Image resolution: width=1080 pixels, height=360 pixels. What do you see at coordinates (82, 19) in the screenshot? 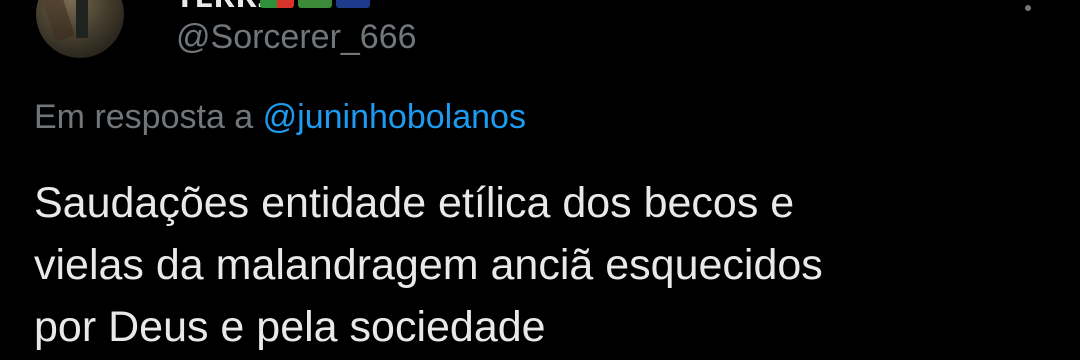
I see `avatar-figure-shape` at bounding box center [82, 19].